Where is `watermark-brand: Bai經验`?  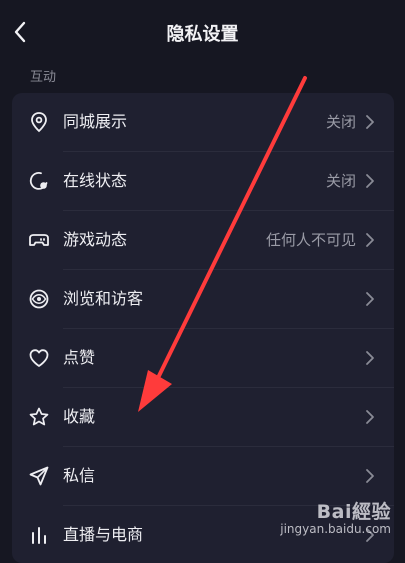
watermark-brand: Bai經验 is located at coordinates (353, 512).